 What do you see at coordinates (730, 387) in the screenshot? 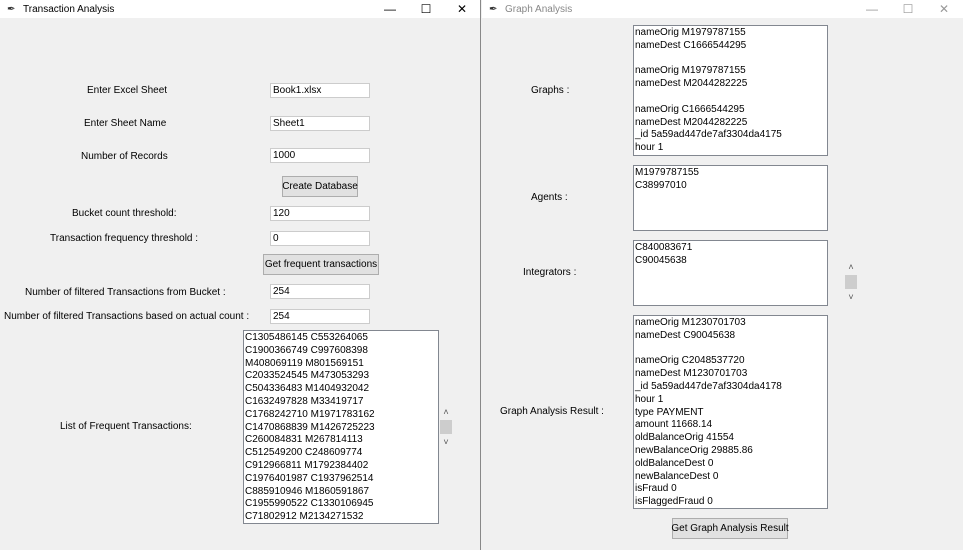
I see `list-item: _id 5a59ad447de7af3304da4178` at bounding box center [730, 387].